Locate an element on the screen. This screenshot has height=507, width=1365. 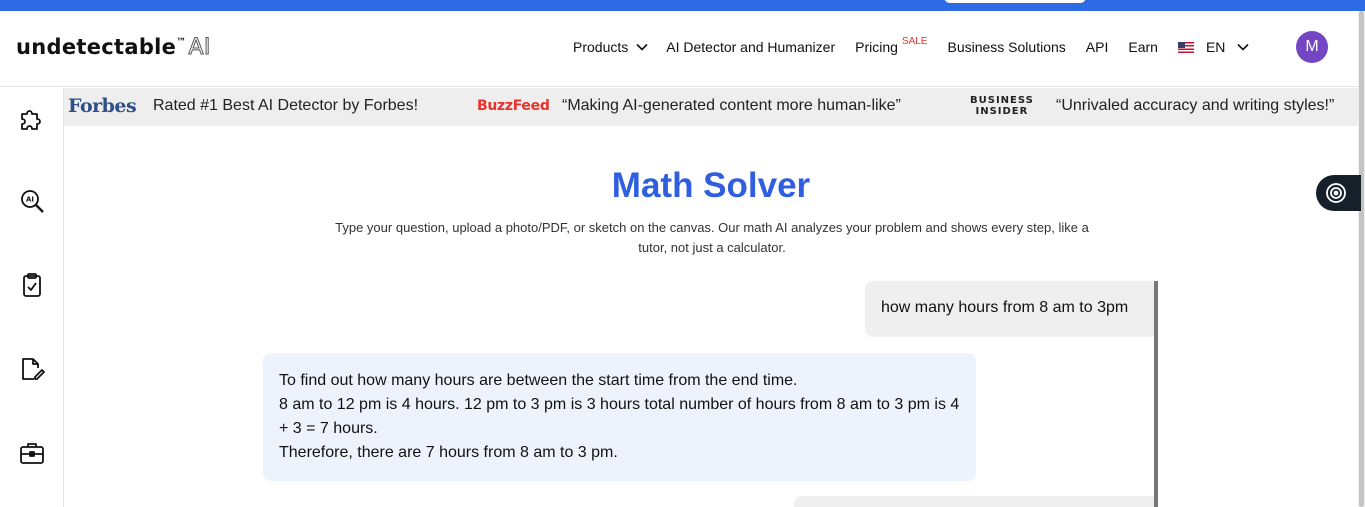
nav-business-solutions: Business Solutions is located at coordinates (1006, 47).